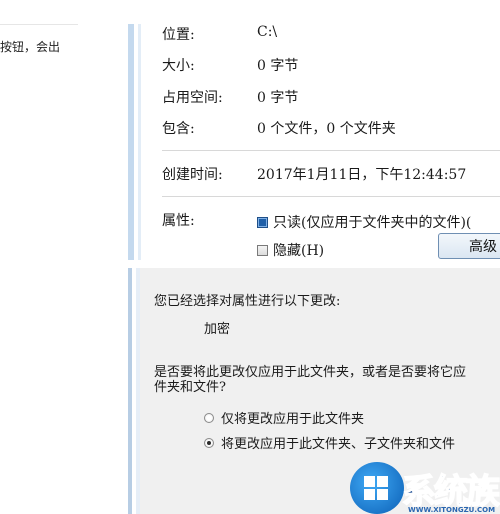 This screenshot has height=514, width=500. Describe the element at coordinates (338, 444) in the screenshot. I see `radio-option-label: 将更改应用于此文件夹、子文件夹和文件` at that location.